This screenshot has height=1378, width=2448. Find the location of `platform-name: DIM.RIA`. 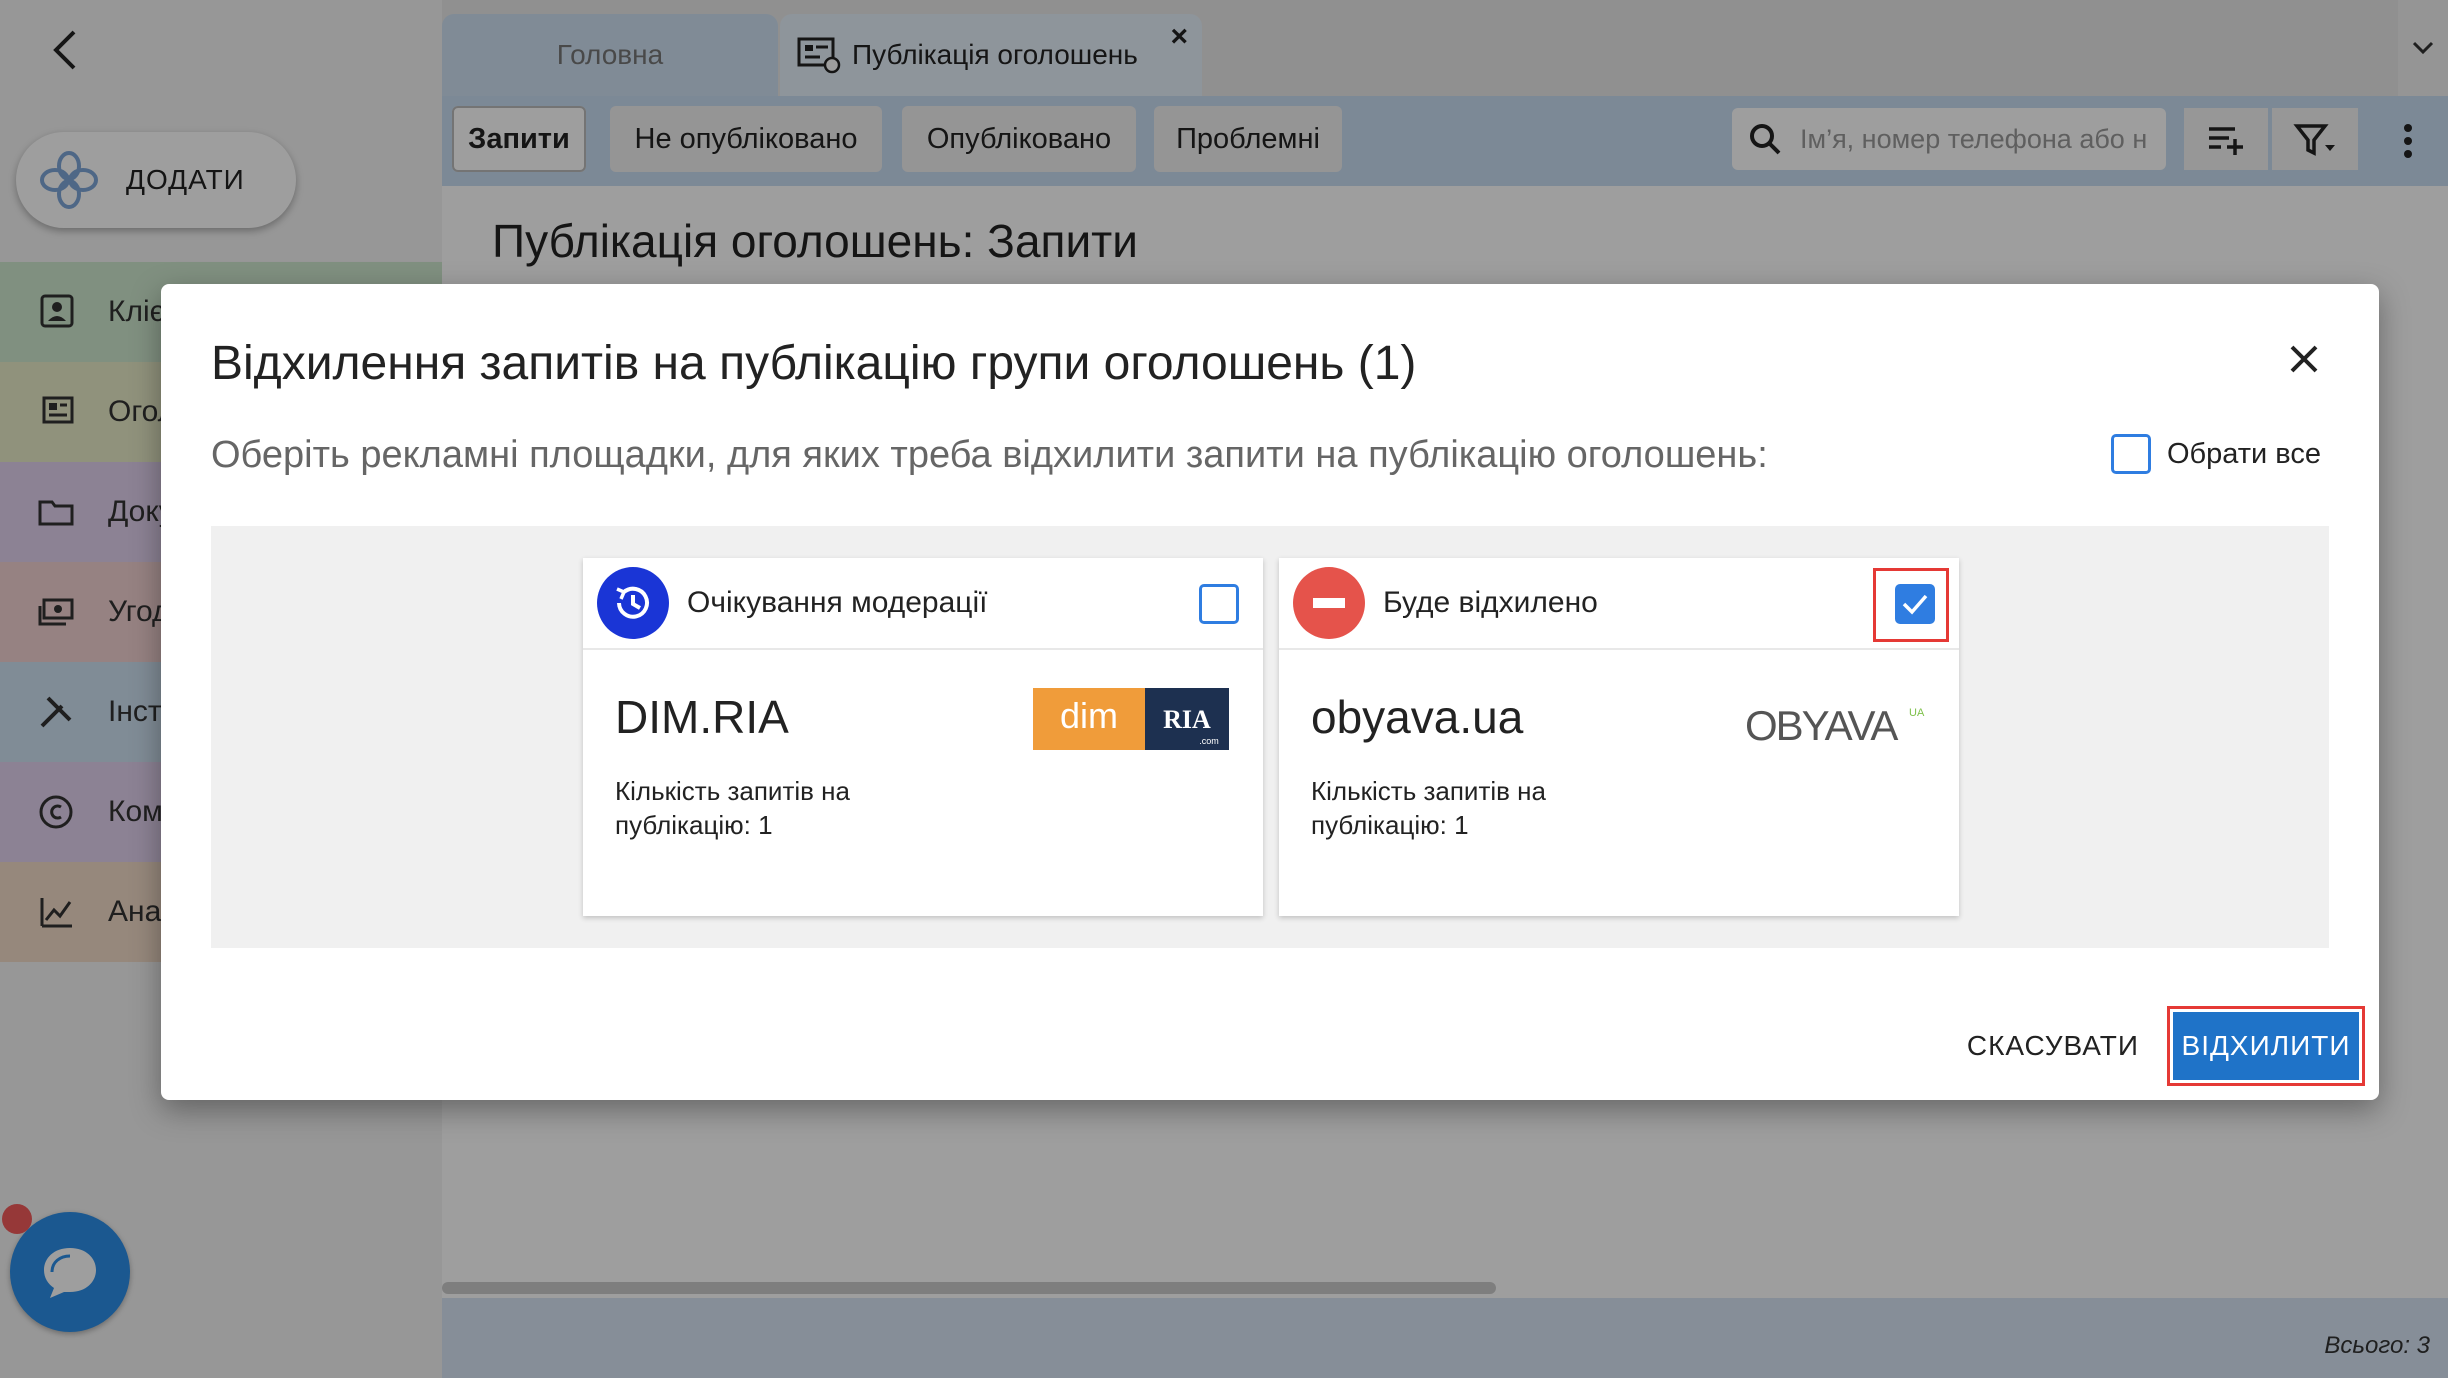

platform-name: DIM.RIA is located at coordinates (702, 717).